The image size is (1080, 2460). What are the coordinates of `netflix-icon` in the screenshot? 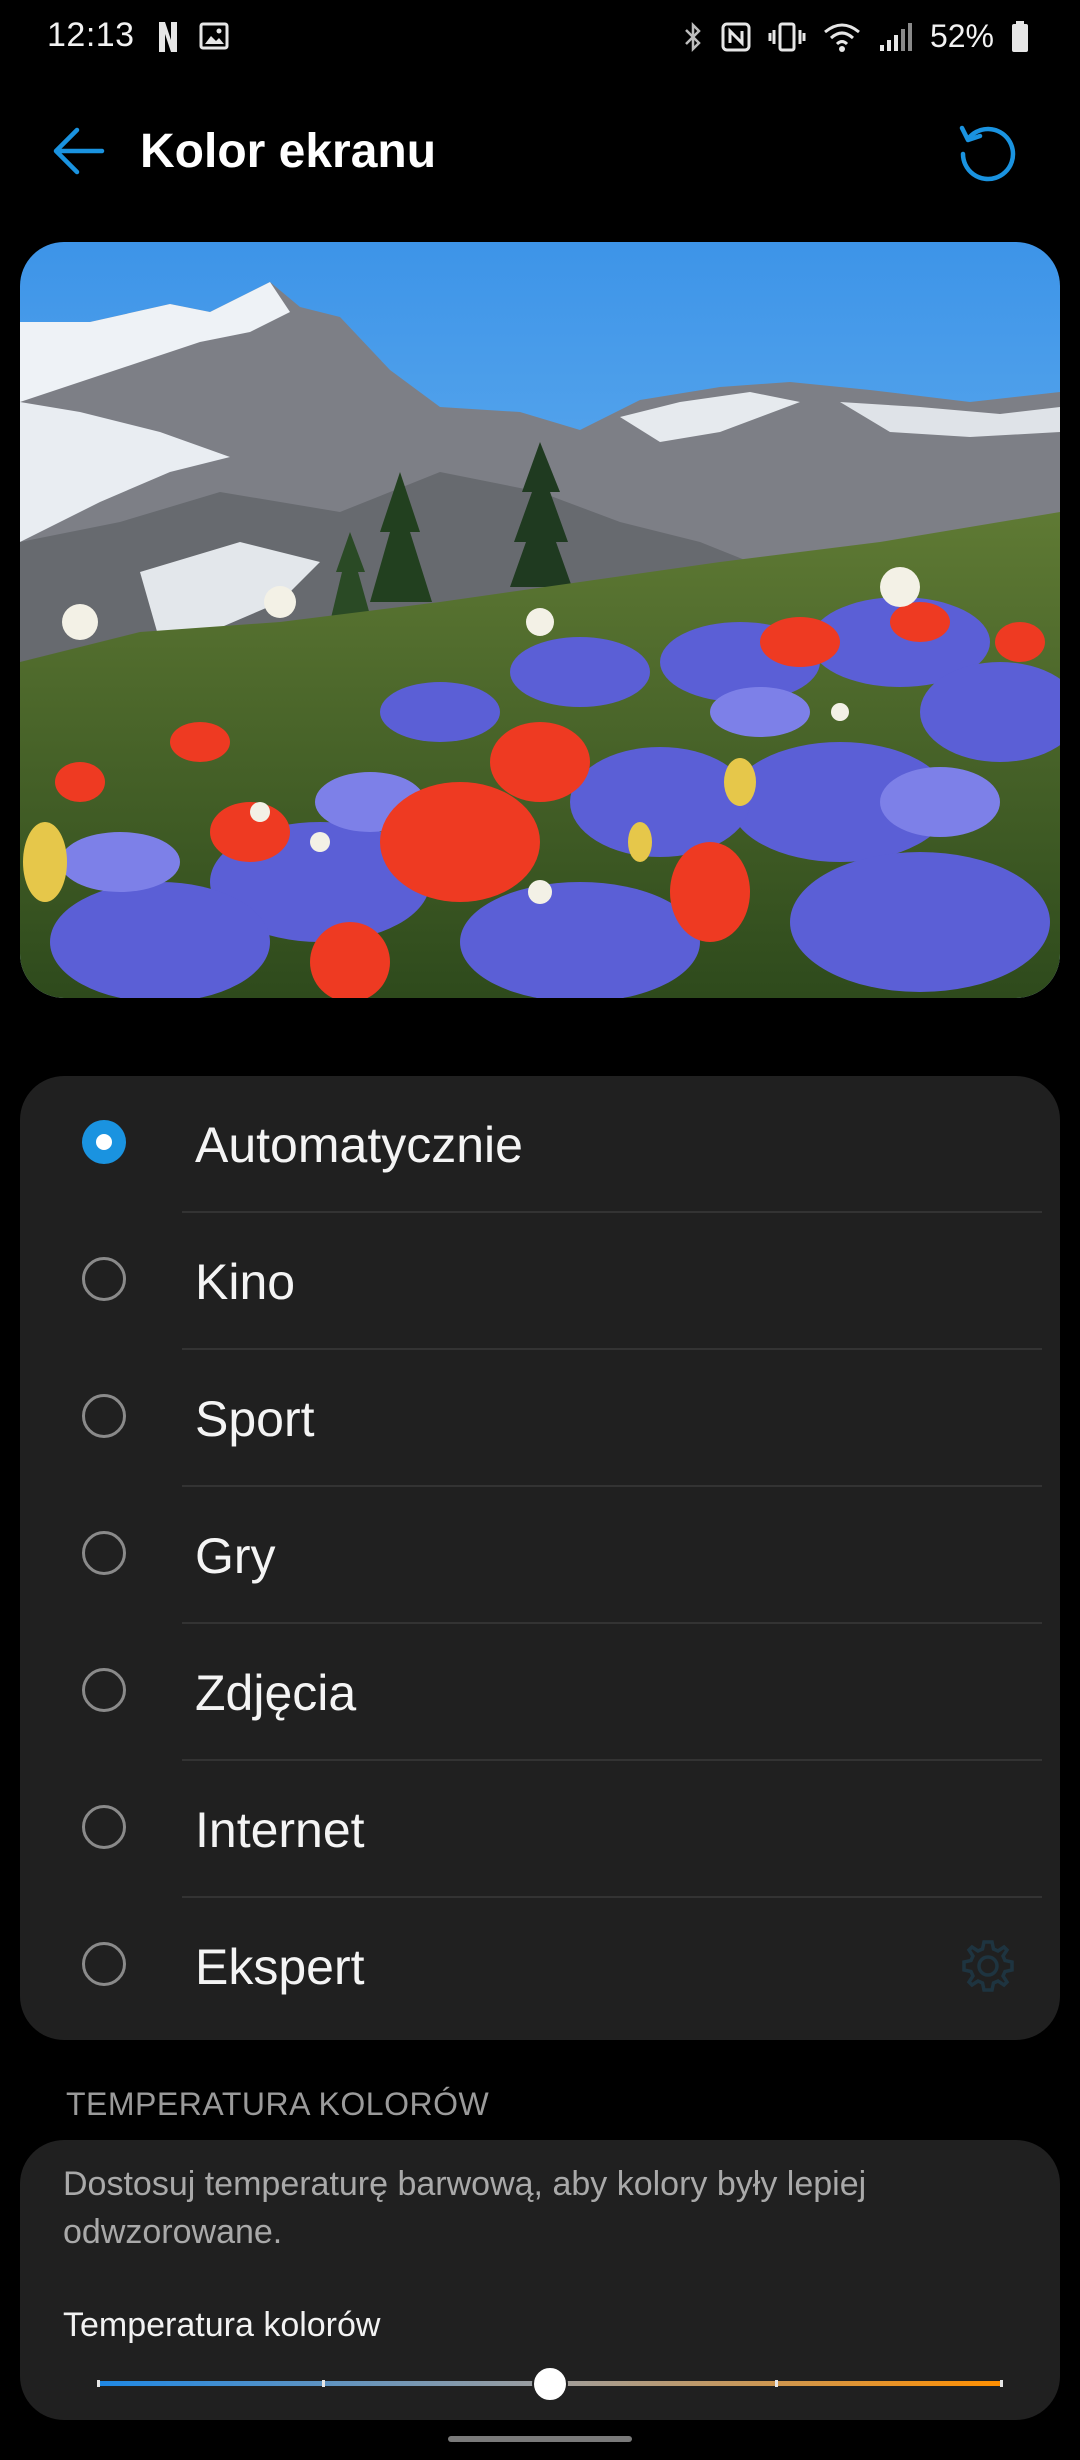 It's located at (168, 37).